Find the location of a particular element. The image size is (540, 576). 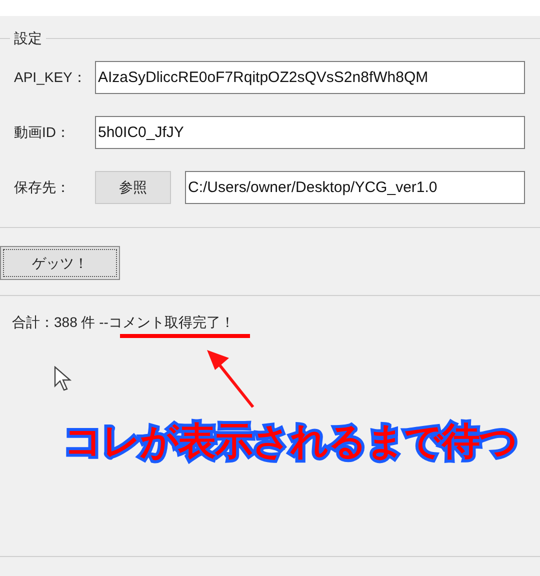

get-button: ゲッツ！ is located at coordinates (60, 263).